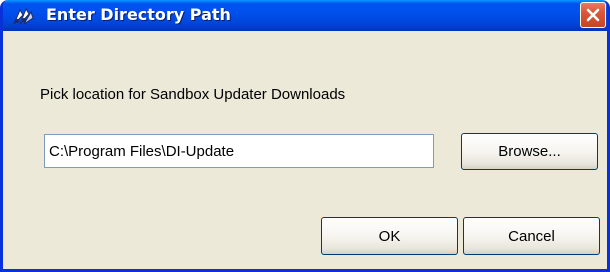 Image resolution: width=610 pixels, height=272 pixels. What do you see at coordinates (239, 151) in the screenshot?
I see `directory-path-input` at bounding box center [239, 151].